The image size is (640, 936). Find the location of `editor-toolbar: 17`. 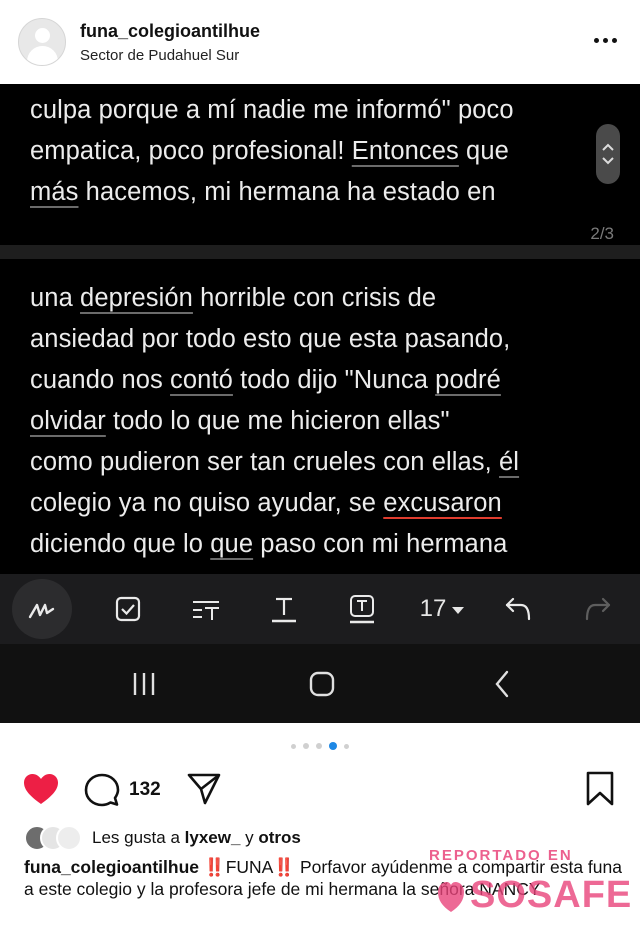

editor-toolbar: 17 is located at coordinates (320, 609).